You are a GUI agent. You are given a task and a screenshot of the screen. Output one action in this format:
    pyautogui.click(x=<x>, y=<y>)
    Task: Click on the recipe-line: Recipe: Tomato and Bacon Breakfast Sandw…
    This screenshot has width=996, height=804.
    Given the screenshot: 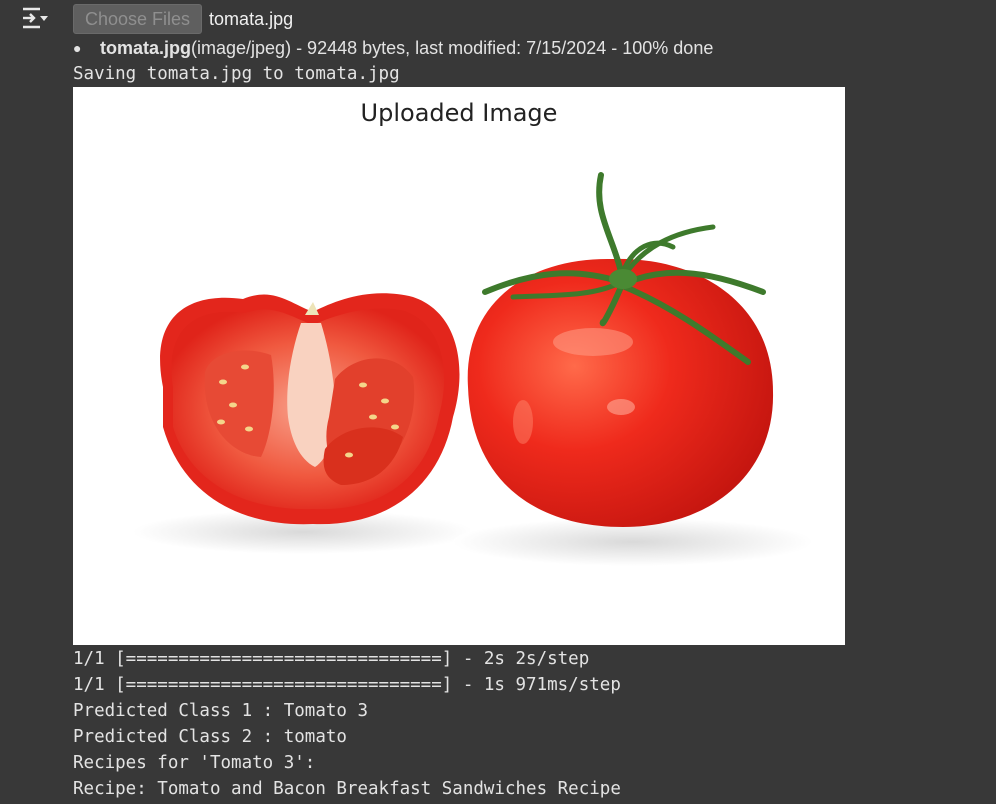 What is the action you would take?
    pyautogui.click(x=347, y=789)
    